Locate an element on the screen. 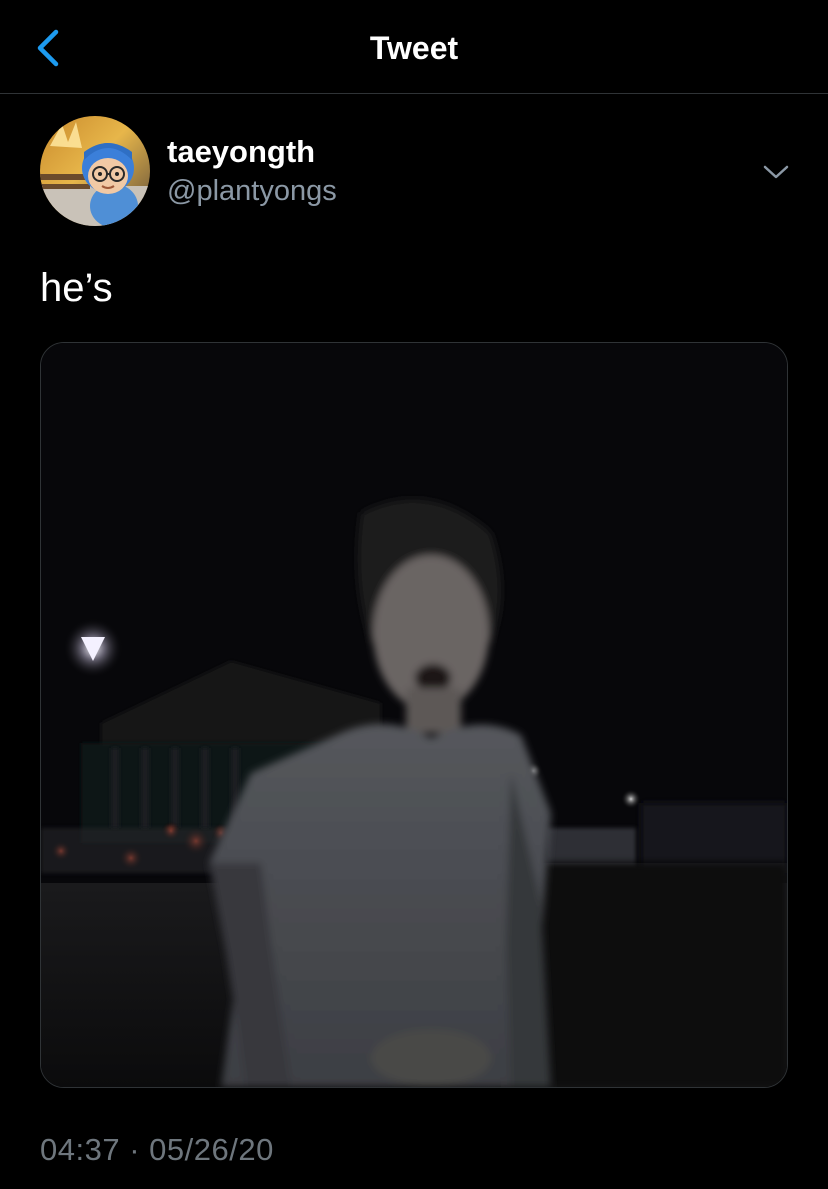 This screenshot has height=1189, width=828. top-navigation-bar: Tweet is located at coordinates (414, 47).